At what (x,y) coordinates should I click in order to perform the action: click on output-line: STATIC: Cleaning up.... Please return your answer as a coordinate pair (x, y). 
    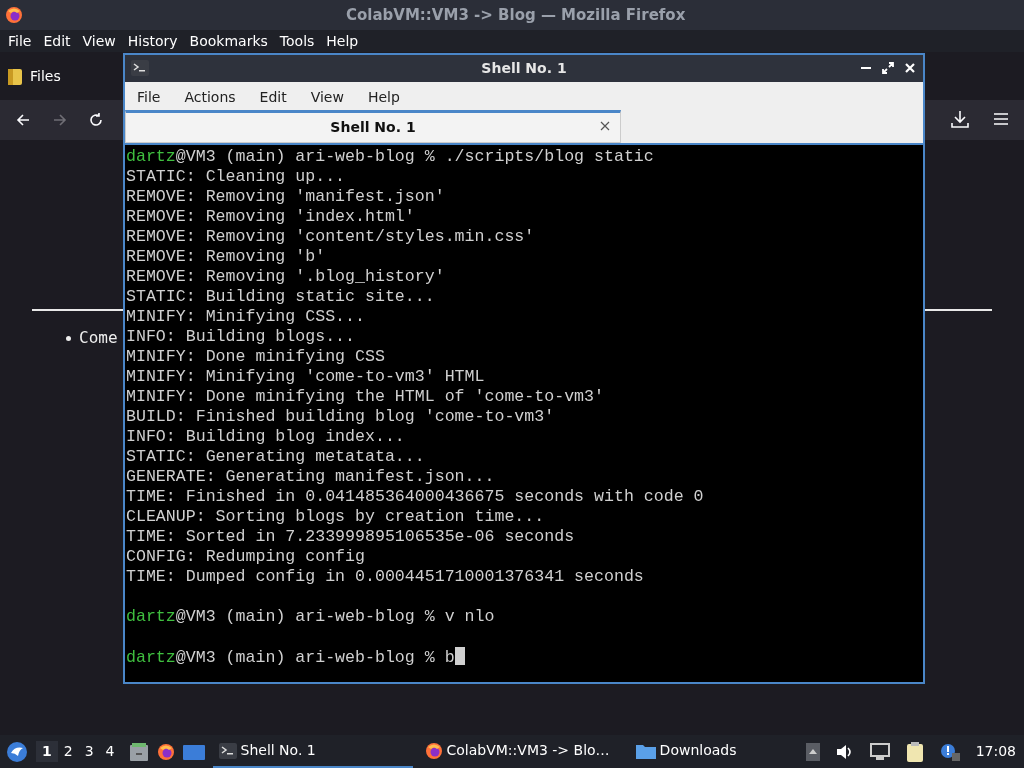
    Looking at the image, I should click on (236, 177).